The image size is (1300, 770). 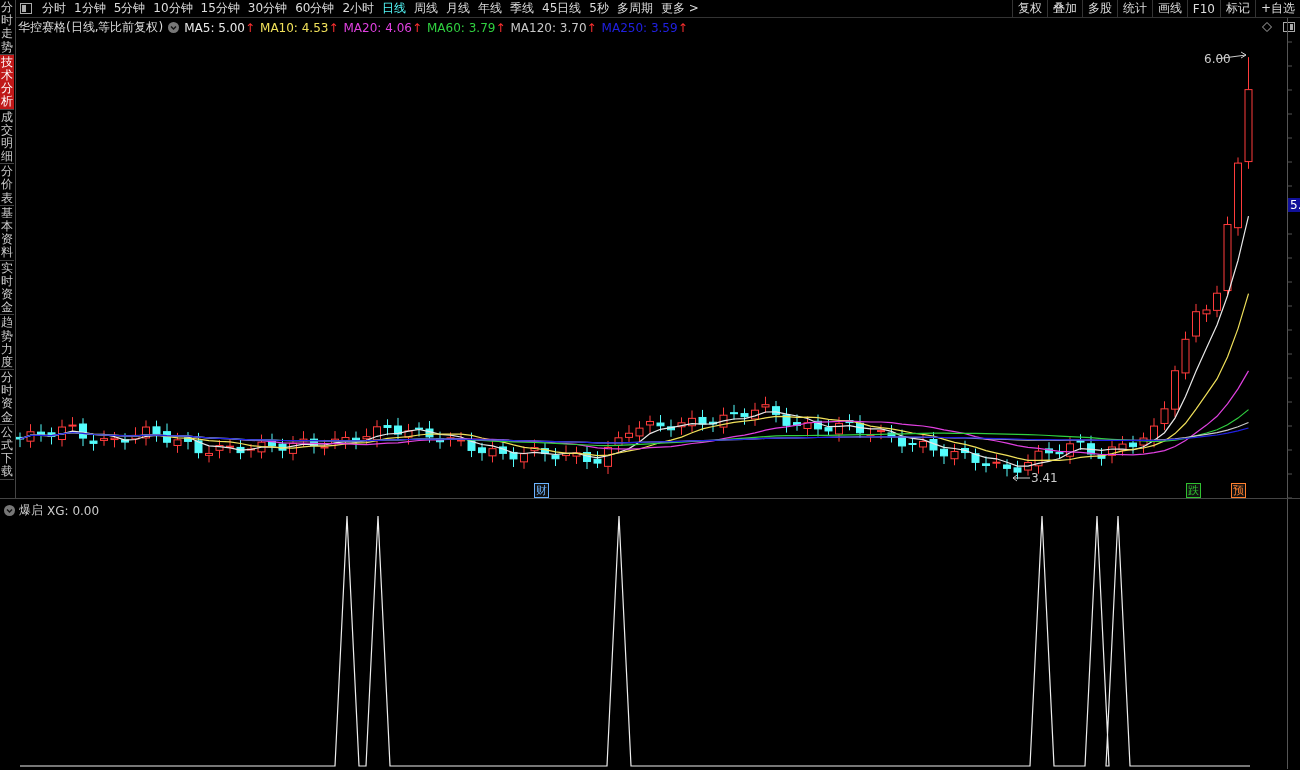 I want to click on price-label: 3.41, so click(x=1044, y=478).